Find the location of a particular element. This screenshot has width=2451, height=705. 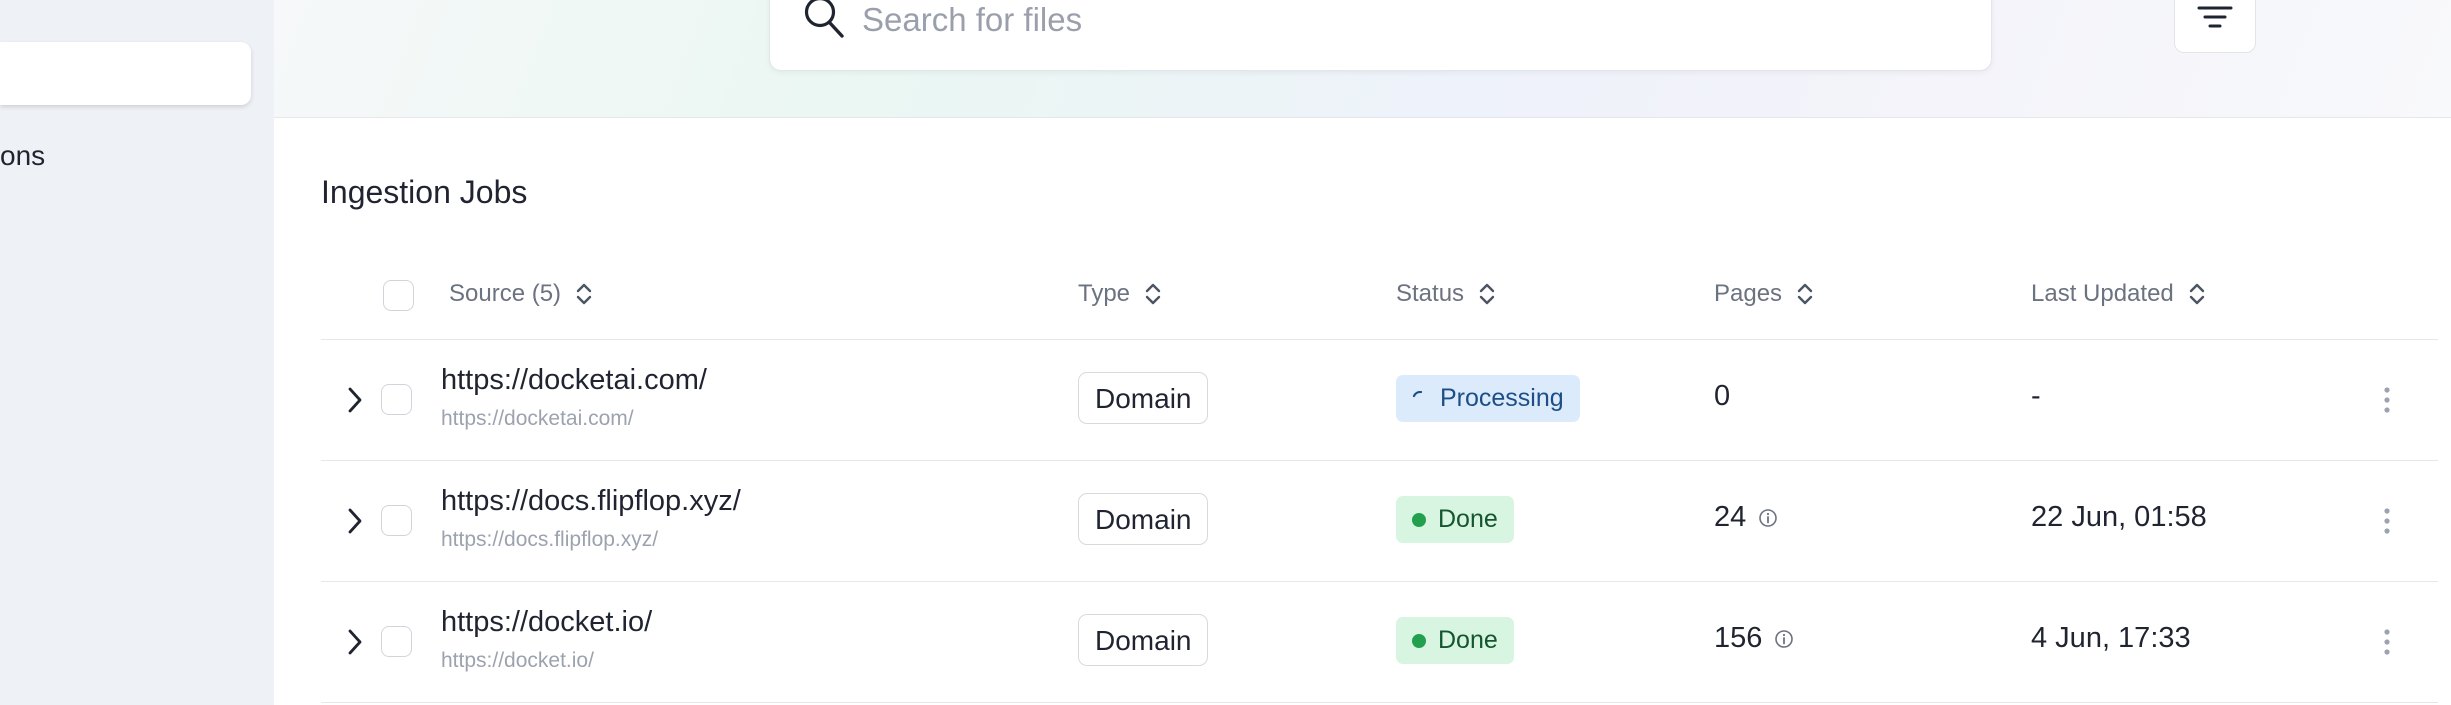

status-badge: Processing is located at coordinates (1488, 398).